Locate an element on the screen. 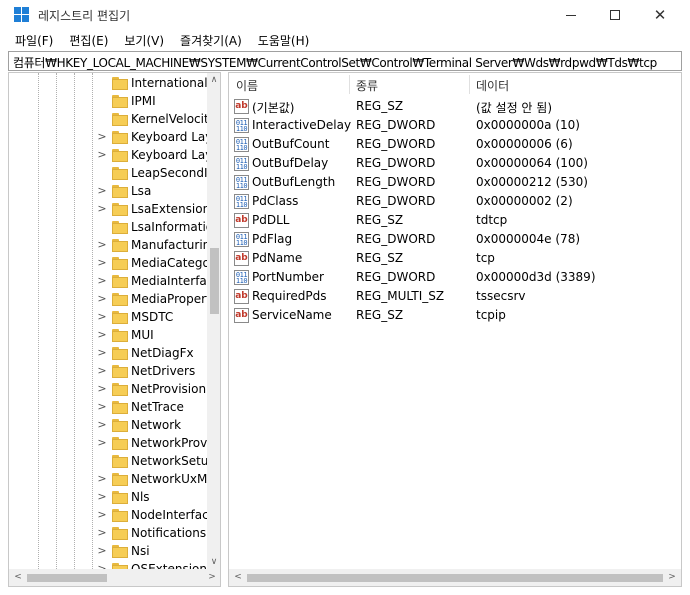 The width and height of the screenshot is (690, 595). tree-item: > Keyboard Layout is located at coordinates (108, 138).